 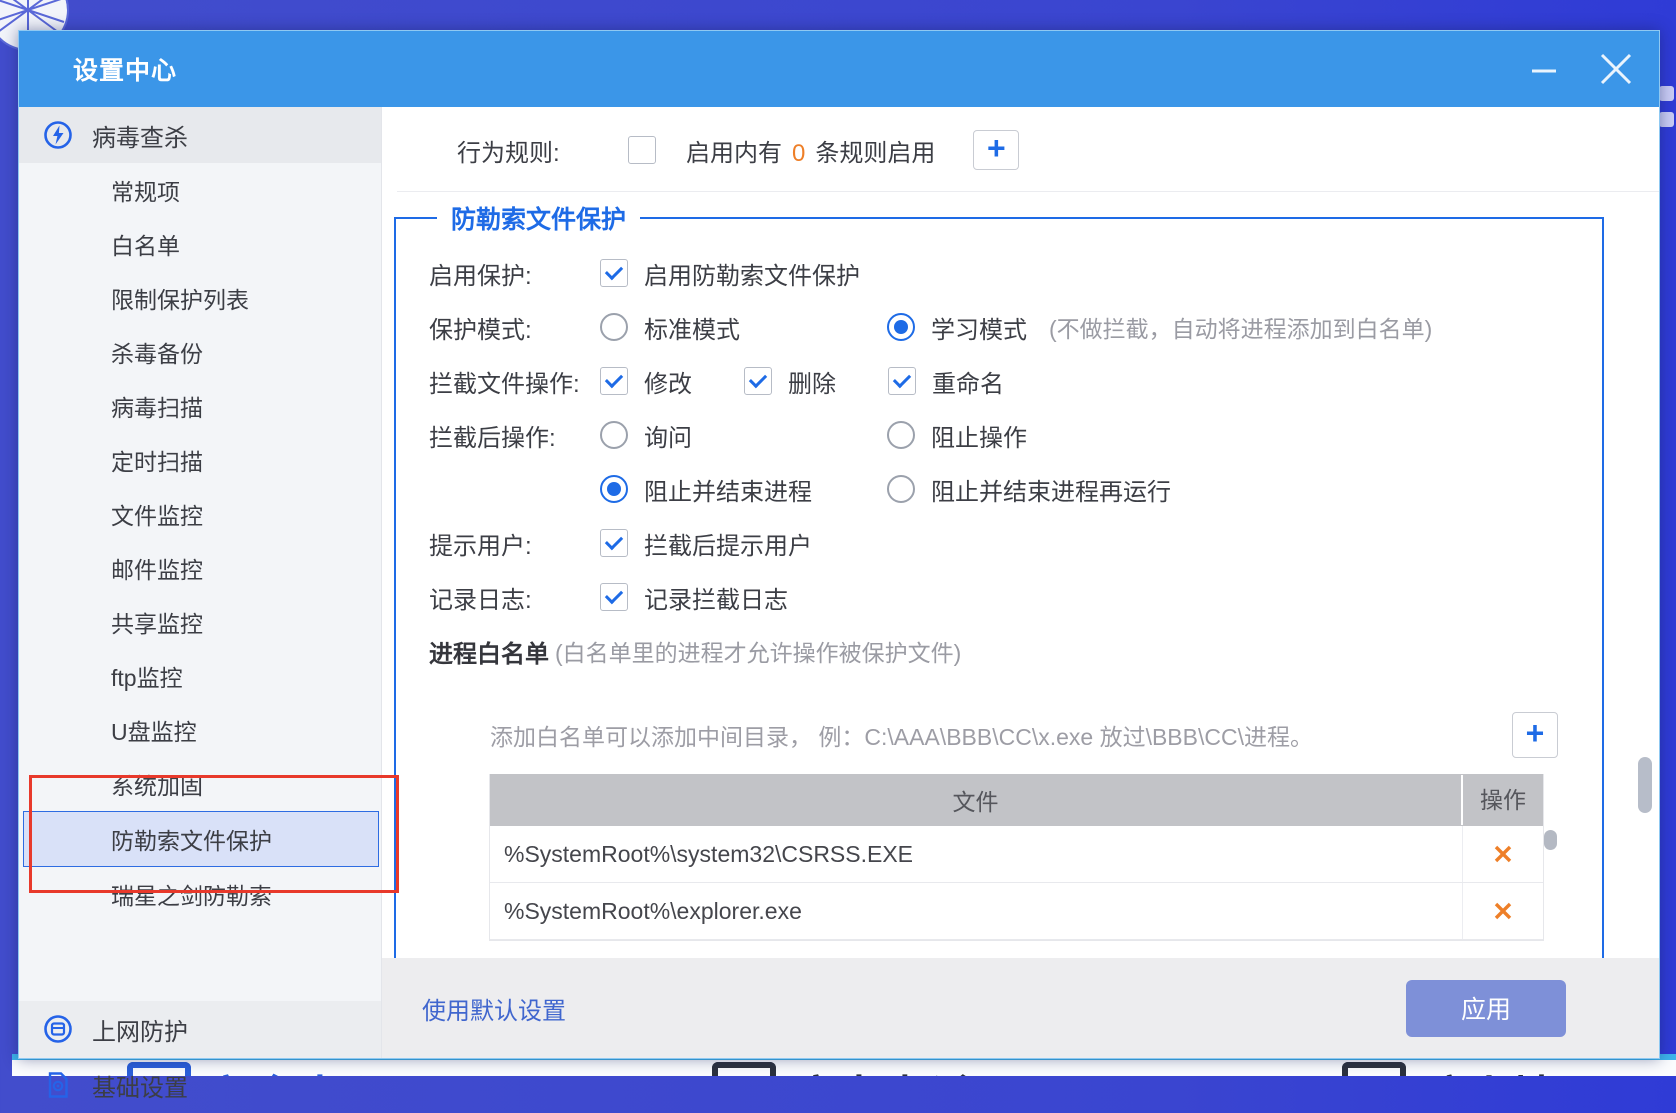 I want to click on delete-text: 删除, so click(x=812, y=384).